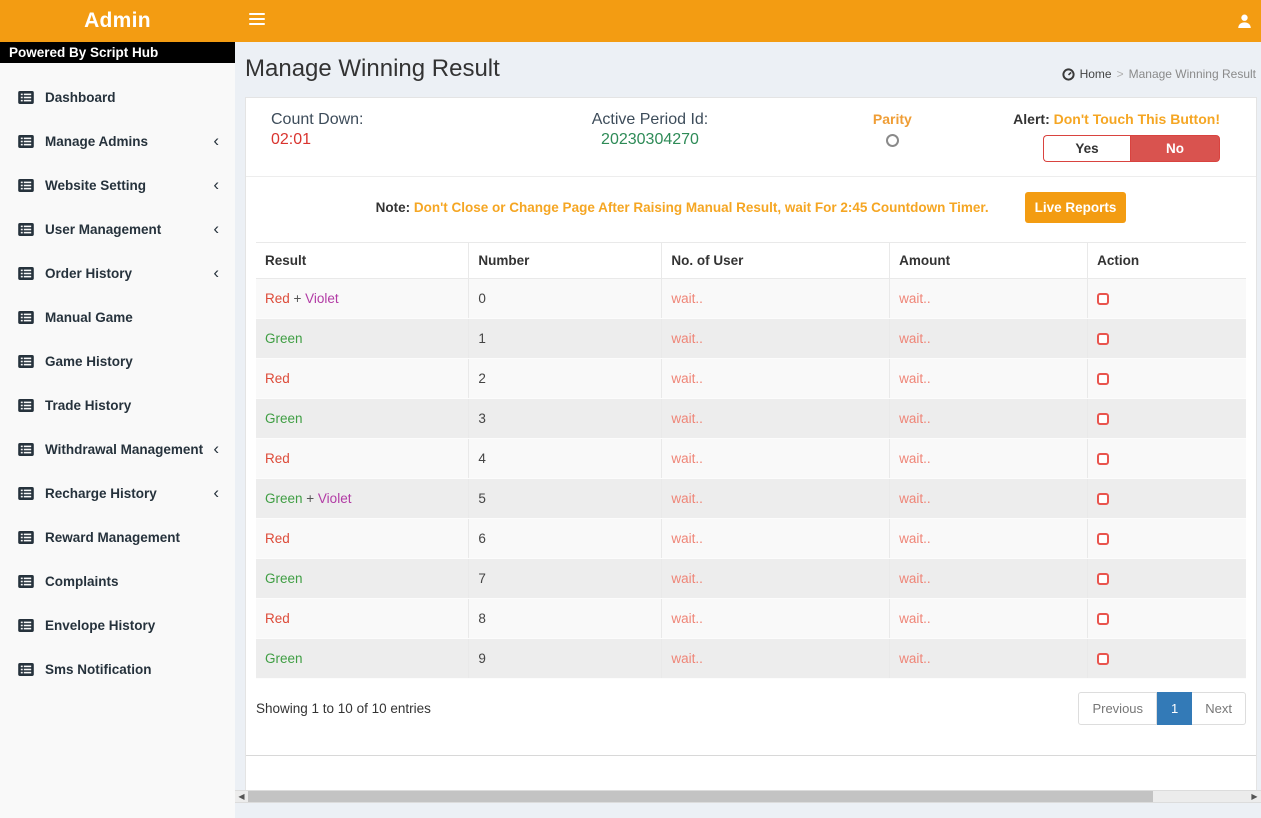 The image size is (1261, 818). I want to click on sidebar-item-manual-game: Manual Game, so click(117, 317).